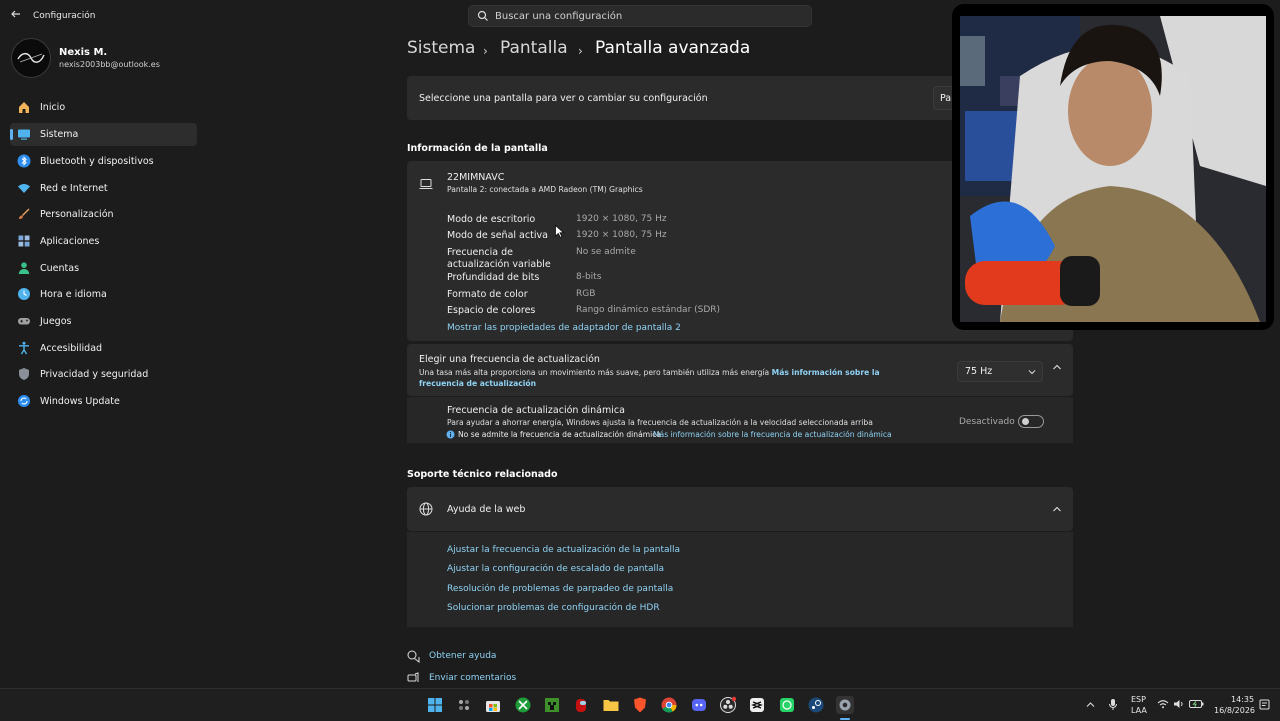 The height and width of the screenshot is (721, 1280). I want to click on battery-icon, so click(1196, 704).